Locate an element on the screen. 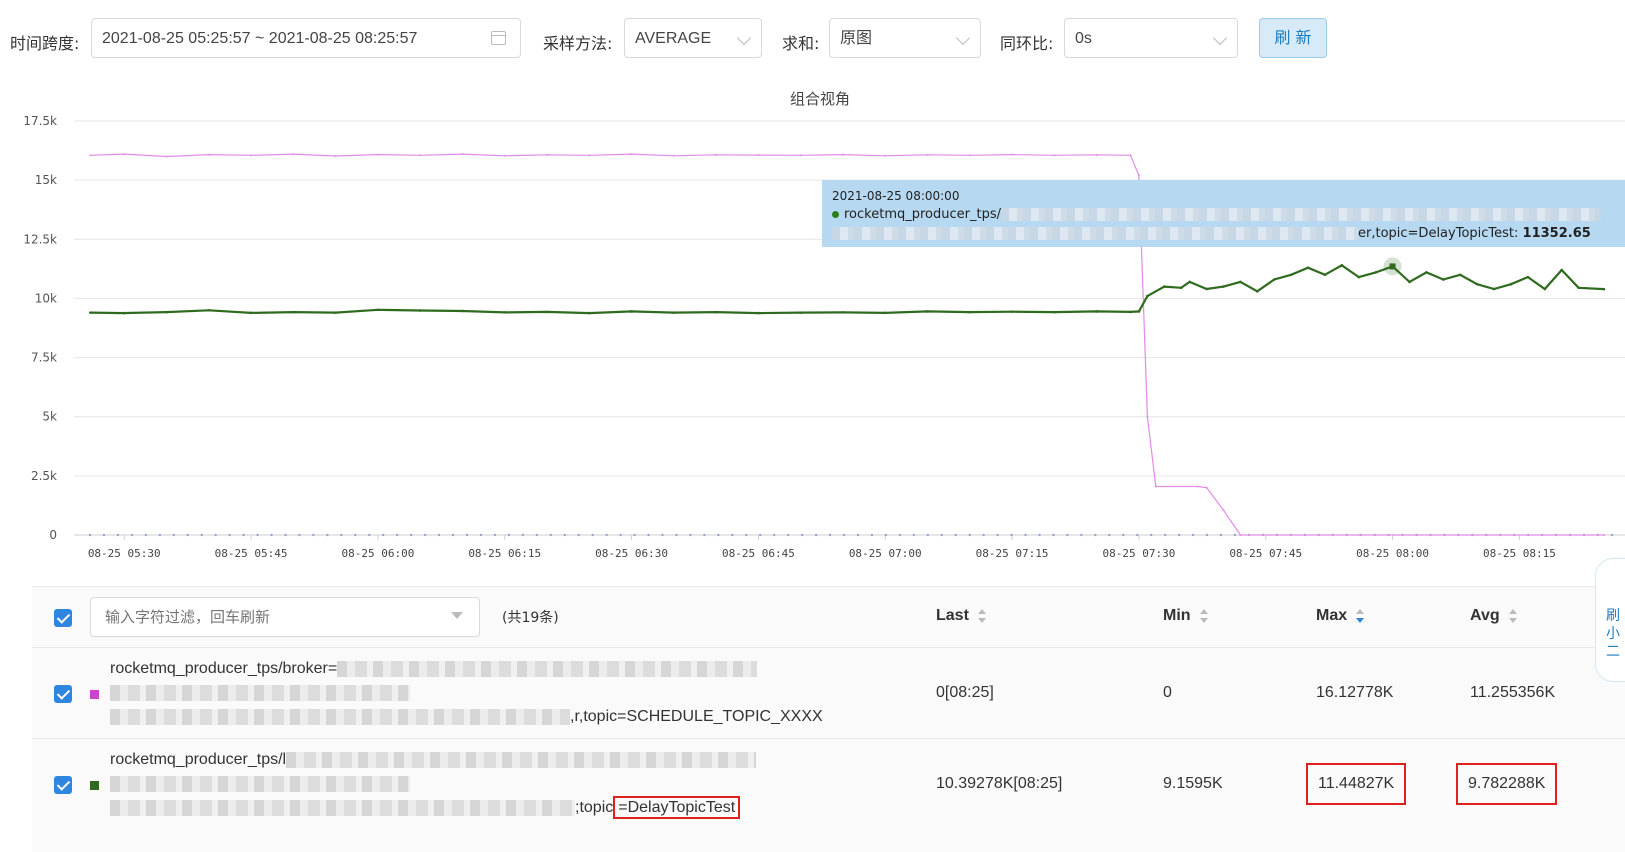 This screenshot has width=1625, height=852. filter-input is located at coordinates (275, 617).